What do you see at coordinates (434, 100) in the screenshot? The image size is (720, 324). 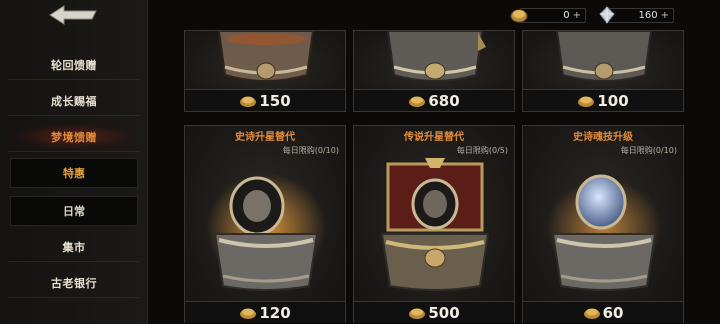 I see `price-button: 680` at bounding box center [434, 100].